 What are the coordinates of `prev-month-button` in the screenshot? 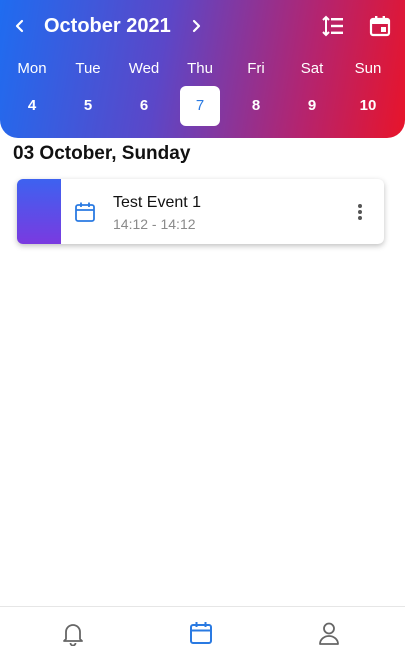 It's located at (20, 26).